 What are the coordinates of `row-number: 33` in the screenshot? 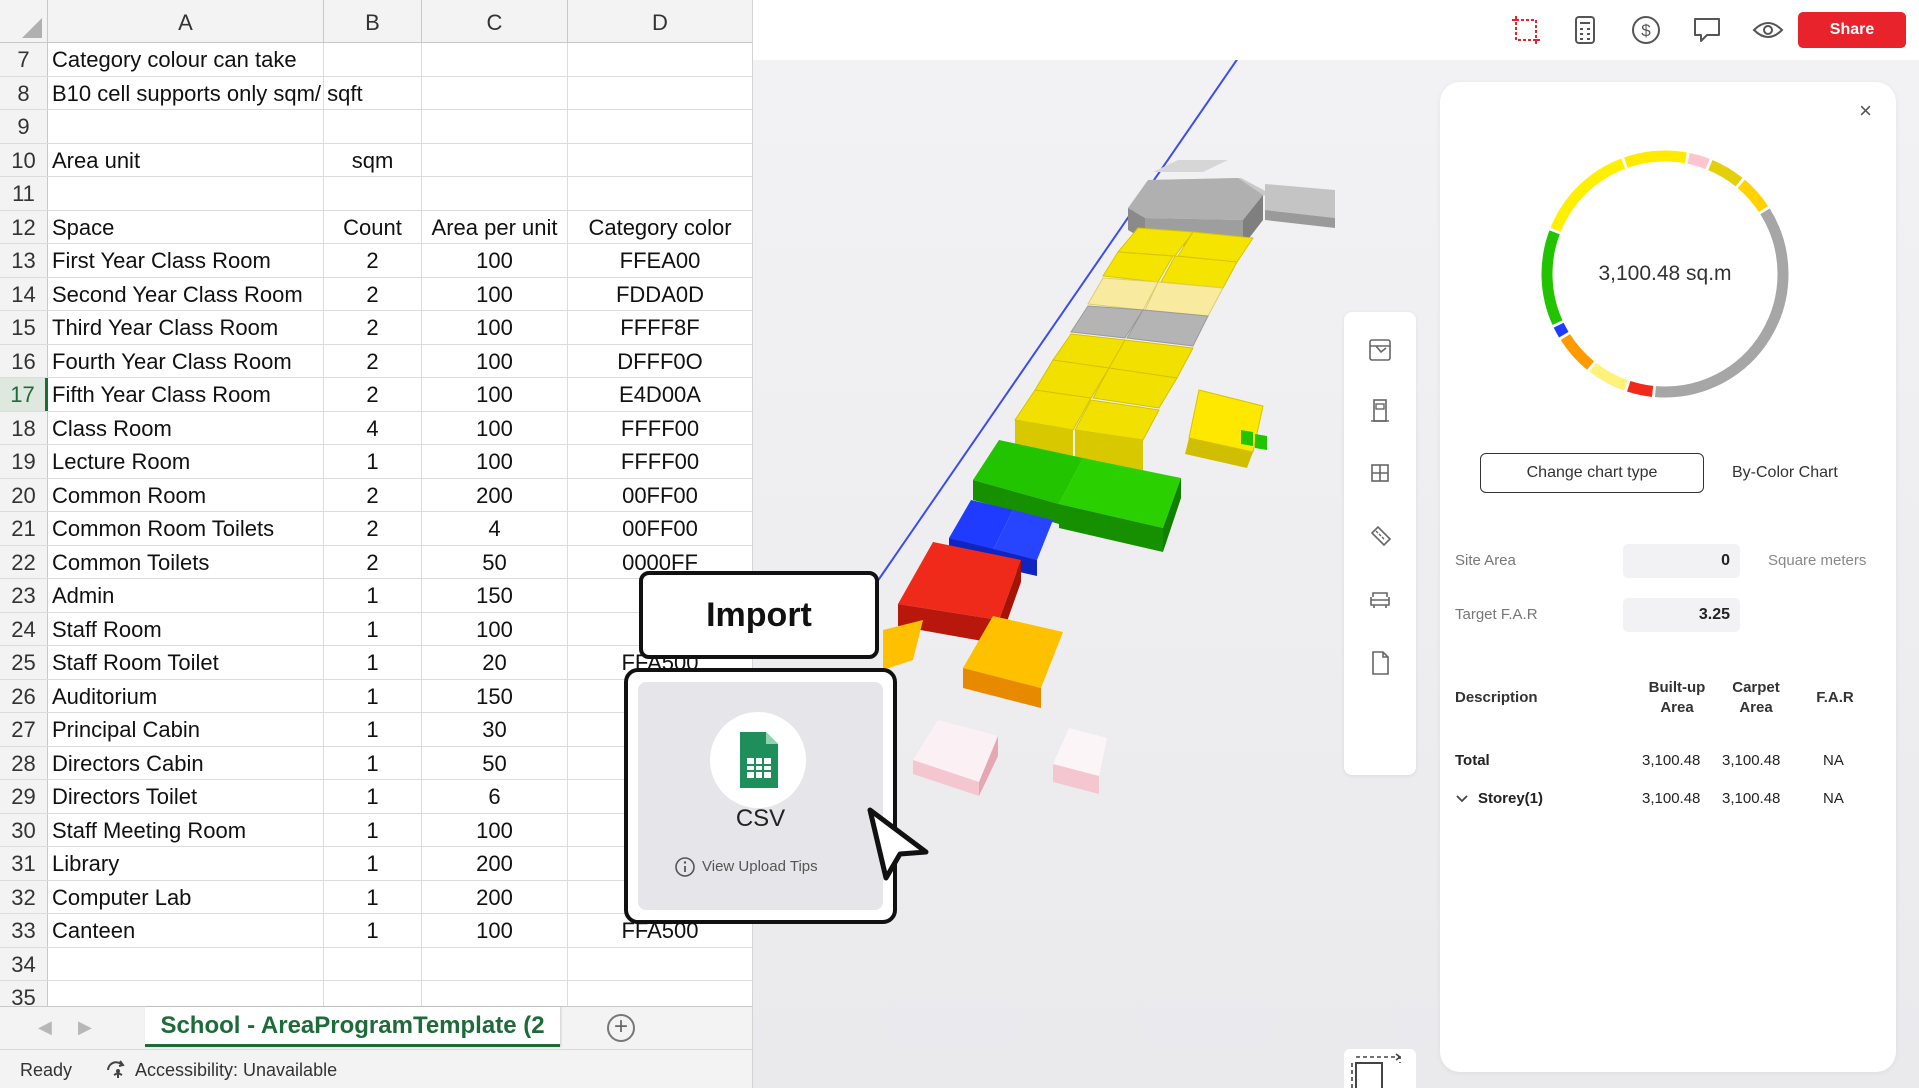 It's located at (24, 930).